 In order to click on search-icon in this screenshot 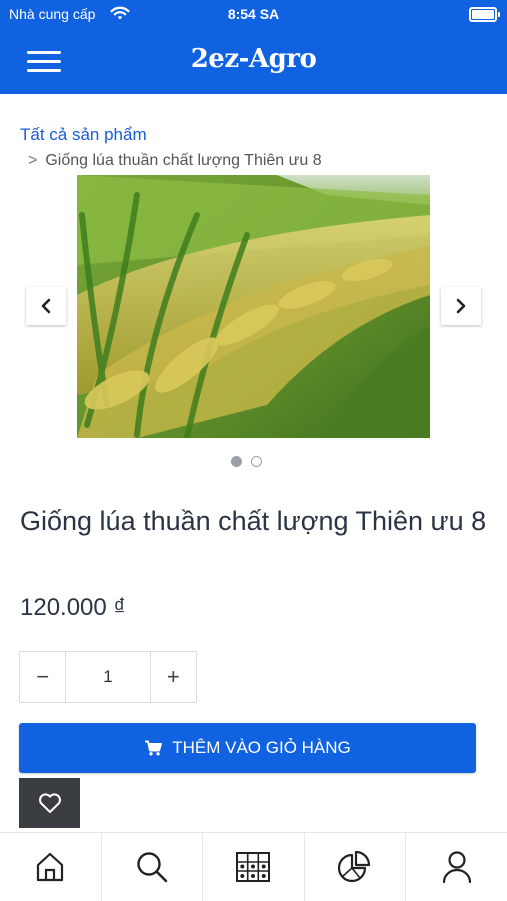, I will do `click(152, 867)`.